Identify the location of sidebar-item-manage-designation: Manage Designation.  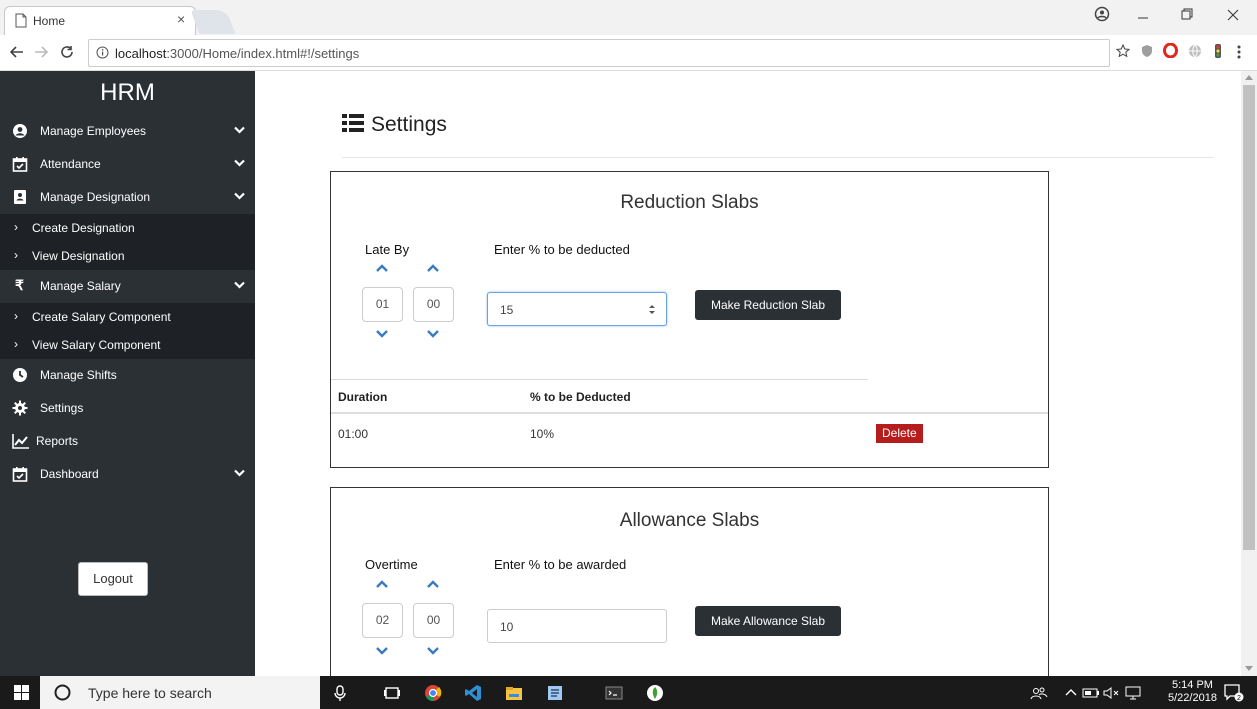
(127, 197).